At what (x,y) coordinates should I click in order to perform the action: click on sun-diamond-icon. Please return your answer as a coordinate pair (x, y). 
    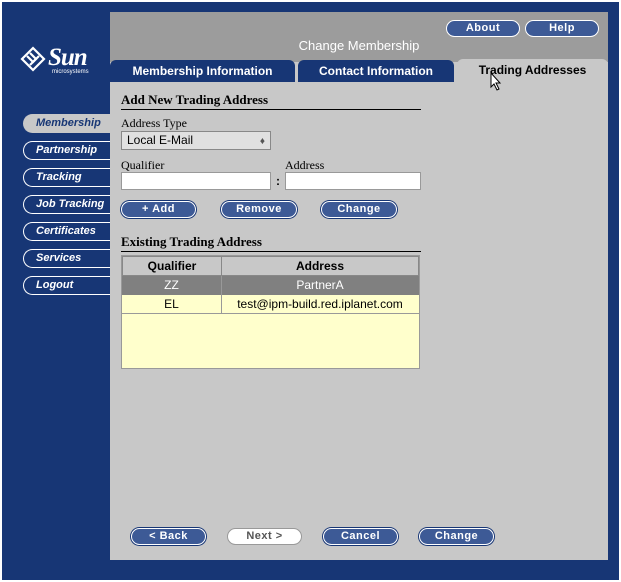
    Looking at the image, I should click on (33, 59).